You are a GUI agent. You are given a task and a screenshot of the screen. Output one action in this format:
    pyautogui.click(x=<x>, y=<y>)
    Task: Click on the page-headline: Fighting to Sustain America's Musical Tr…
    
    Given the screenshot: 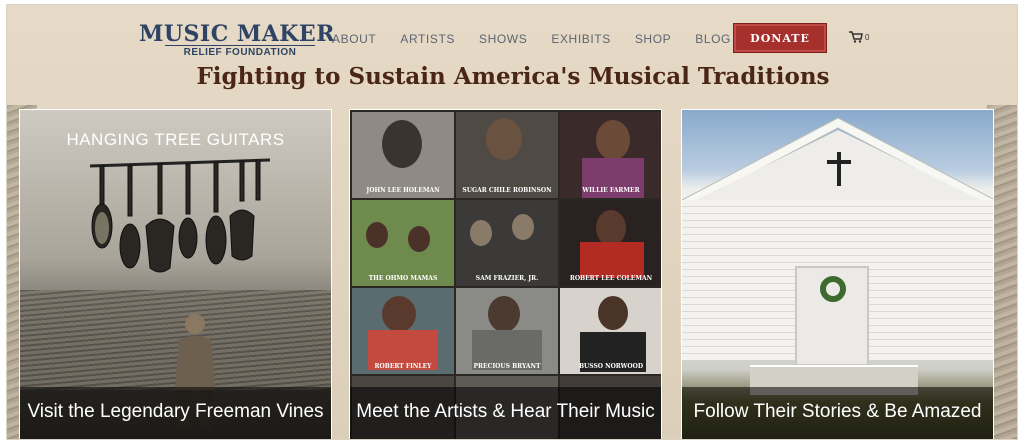 What is the action you would take?
    pyautogui.click(x=513, y=76)
    